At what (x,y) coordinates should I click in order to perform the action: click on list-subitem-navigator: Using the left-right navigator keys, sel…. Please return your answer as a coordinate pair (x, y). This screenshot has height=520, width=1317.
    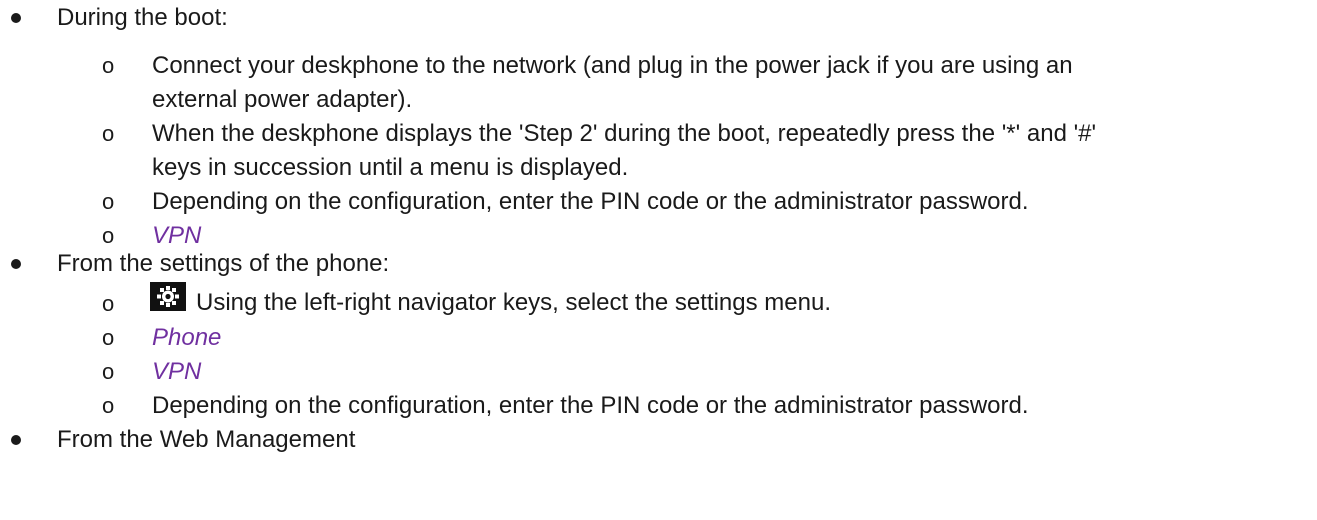
    Looking at the image, I should click on (513, 302).